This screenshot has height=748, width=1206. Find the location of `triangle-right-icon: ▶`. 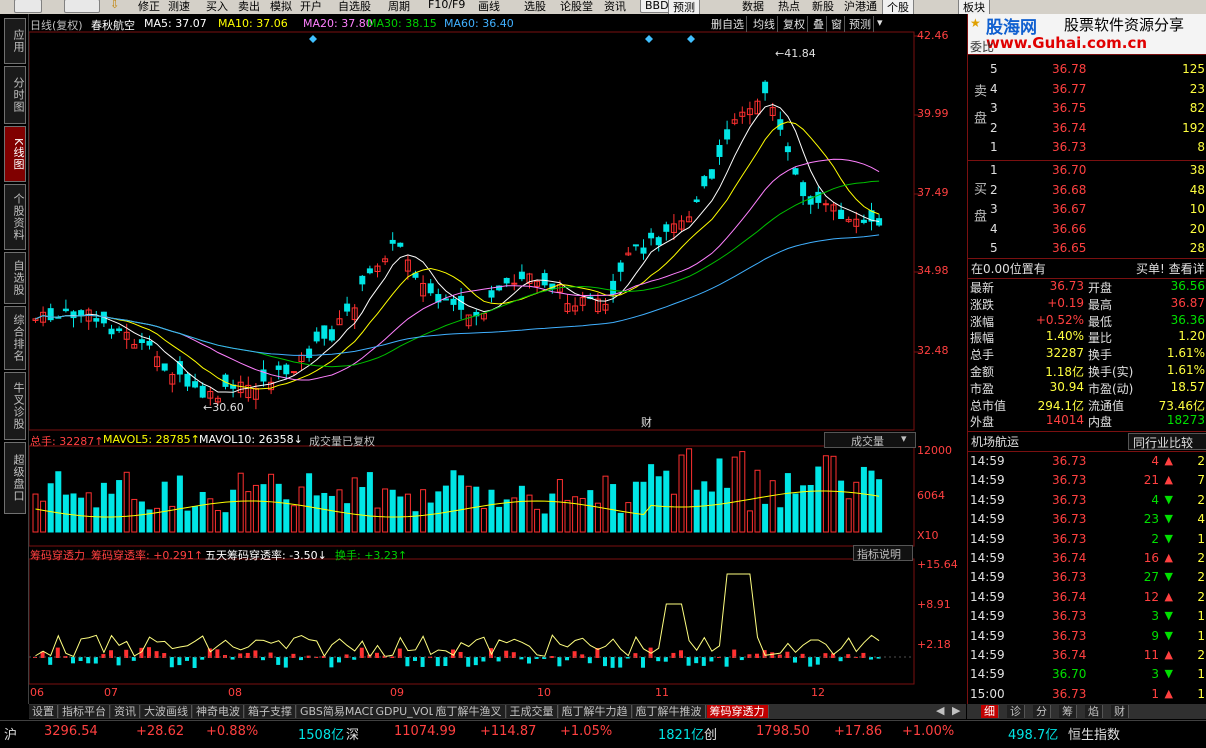

triangle-right-icon: ▶ is located at coordinates (956, 710).